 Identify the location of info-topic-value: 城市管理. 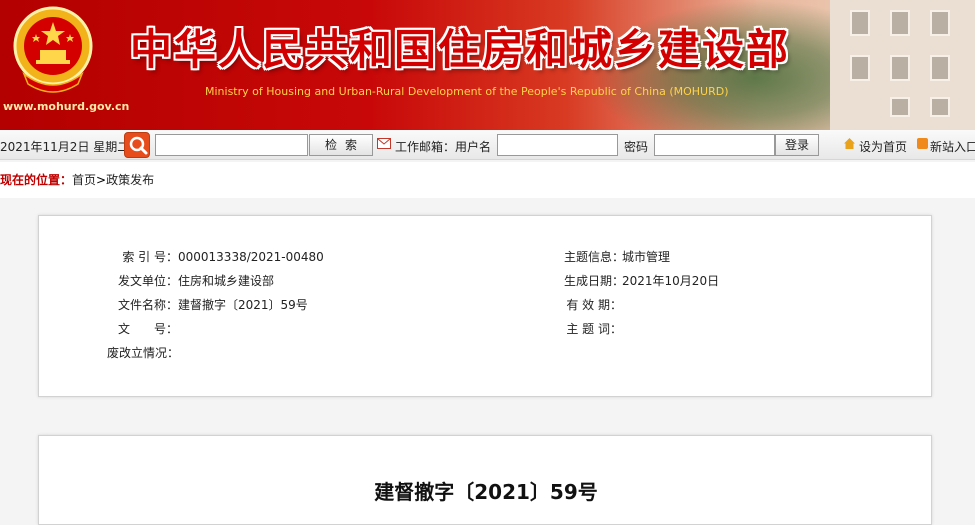
(646, 257).